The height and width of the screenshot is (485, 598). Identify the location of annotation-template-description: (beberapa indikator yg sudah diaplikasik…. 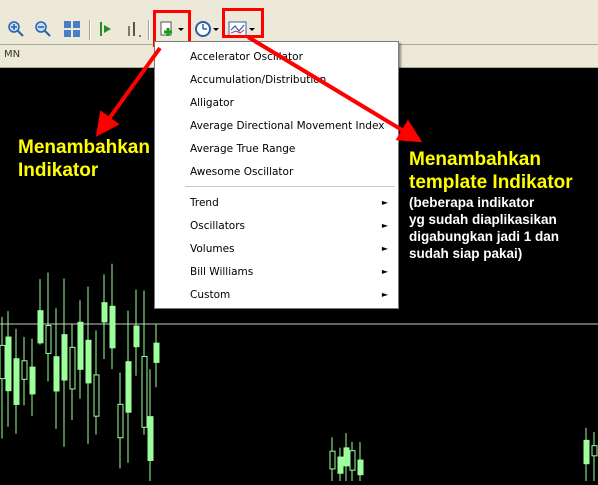
(484, 228).